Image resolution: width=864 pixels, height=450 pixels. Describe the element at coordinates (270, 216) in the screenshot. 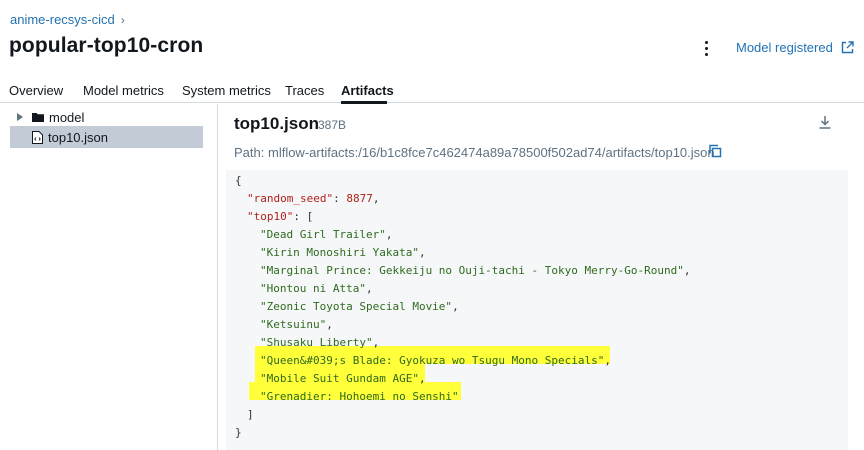

I see `json-key: "top10"` at that location.